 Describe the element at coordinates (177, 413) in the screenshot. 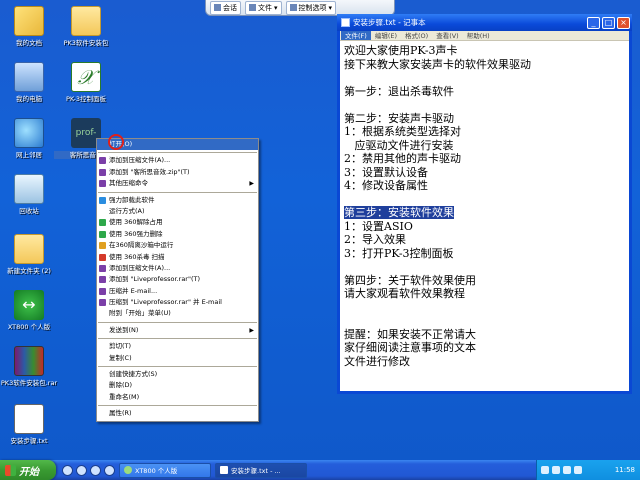

I see `context-menu-item: 属性(R)` at that location.